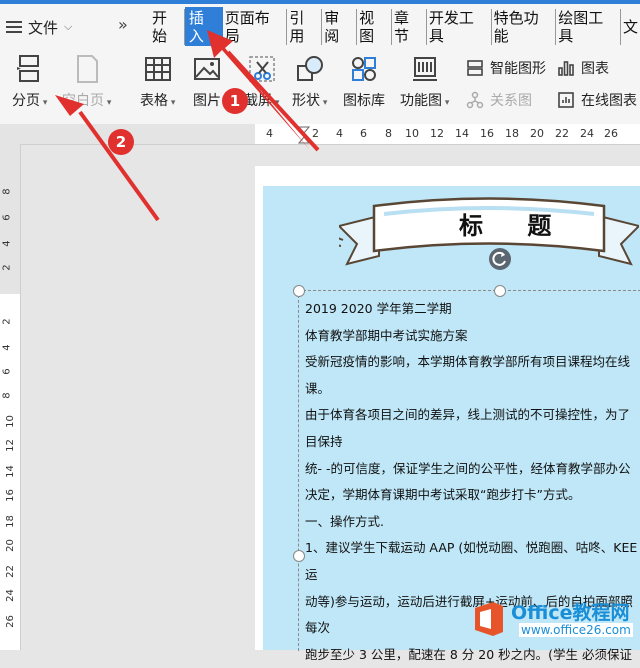 The width and height of the screenshot is (640, 668). What do you see at coordinates (576, 630) in the screenshot?
I see `watermark-url: www.office26.com` at bounding box center [576, 630].